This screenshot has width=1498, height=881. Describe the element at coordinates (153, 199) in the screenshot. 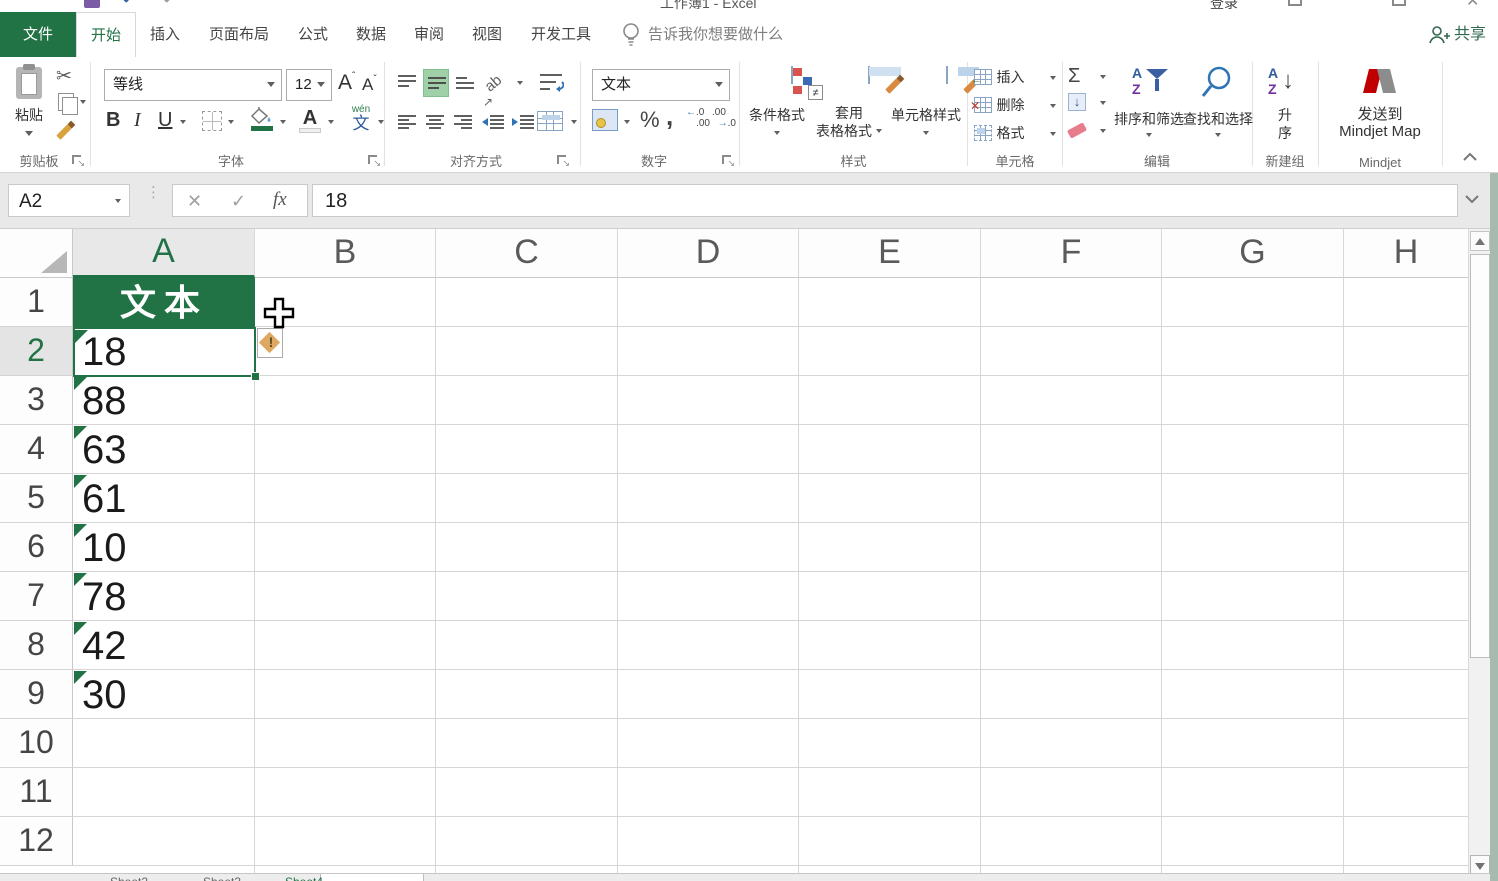

I see `name-box-splitter: ⋮` at that location.